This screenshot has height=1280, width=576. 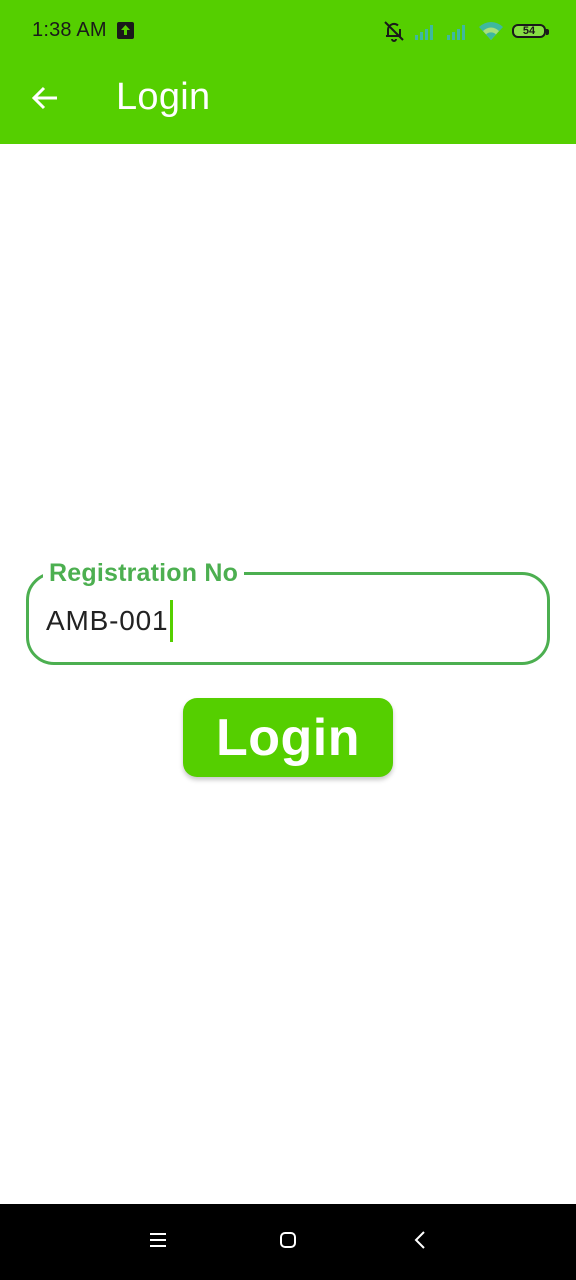 What do you see at coordinates (172, 621) in the screenshot?
I see `text-cursor` at bounding box center [172, 621].